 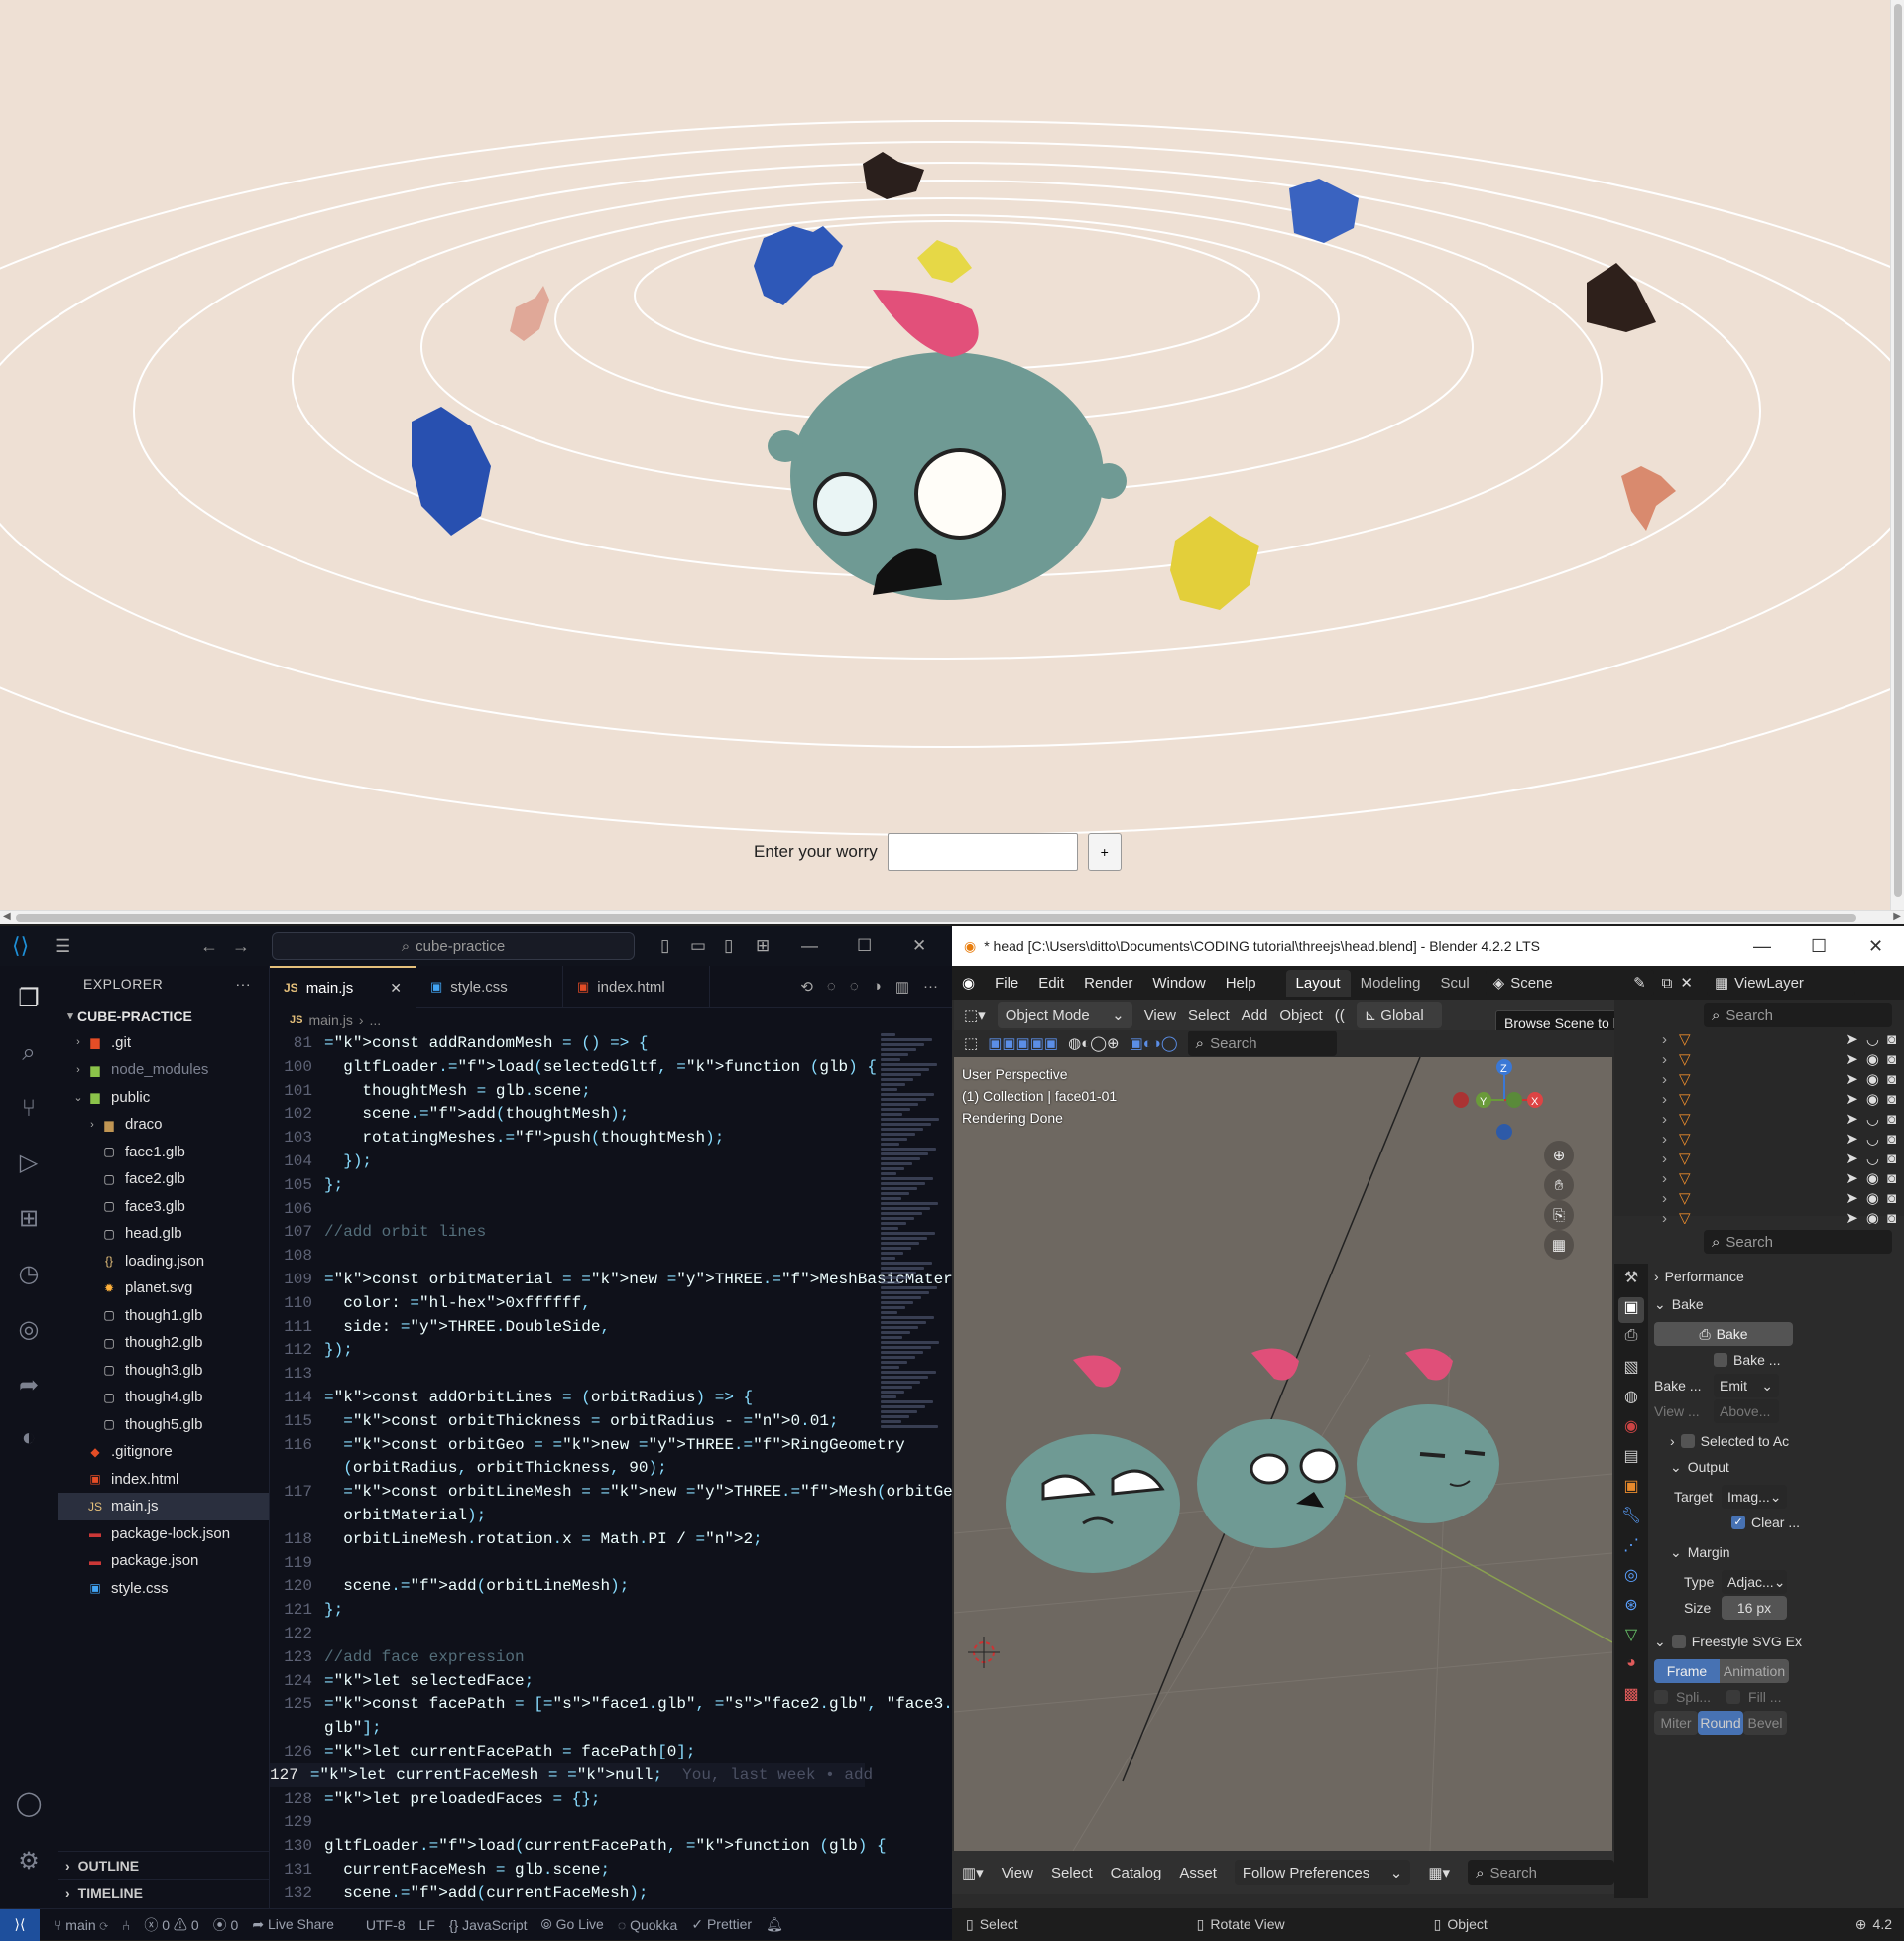 What do you see at coordinates (459, 1893) in the screenshot?
I see `code-line: 132 scene.="f">add(currentFaceMesh);` at bounding box center [459, 1893].